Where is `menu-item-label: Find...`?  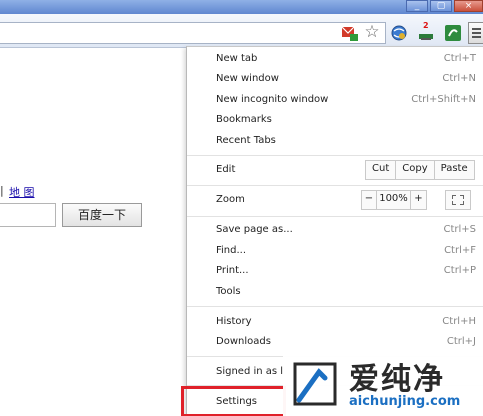
menu-item-label: Find... is located at coordinates (231, 250).